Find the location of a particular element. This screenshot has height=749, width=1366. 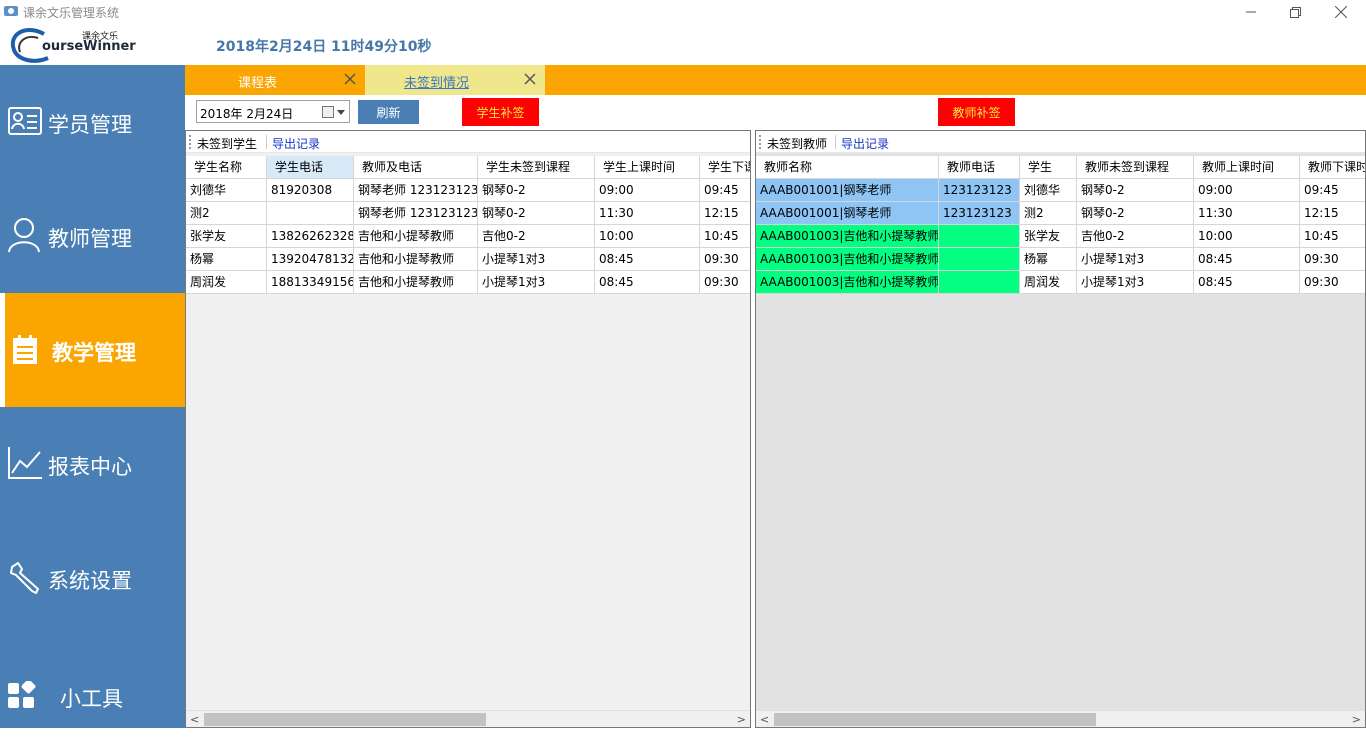

column-header: 学生名称 is located at coordinates (226, 167).